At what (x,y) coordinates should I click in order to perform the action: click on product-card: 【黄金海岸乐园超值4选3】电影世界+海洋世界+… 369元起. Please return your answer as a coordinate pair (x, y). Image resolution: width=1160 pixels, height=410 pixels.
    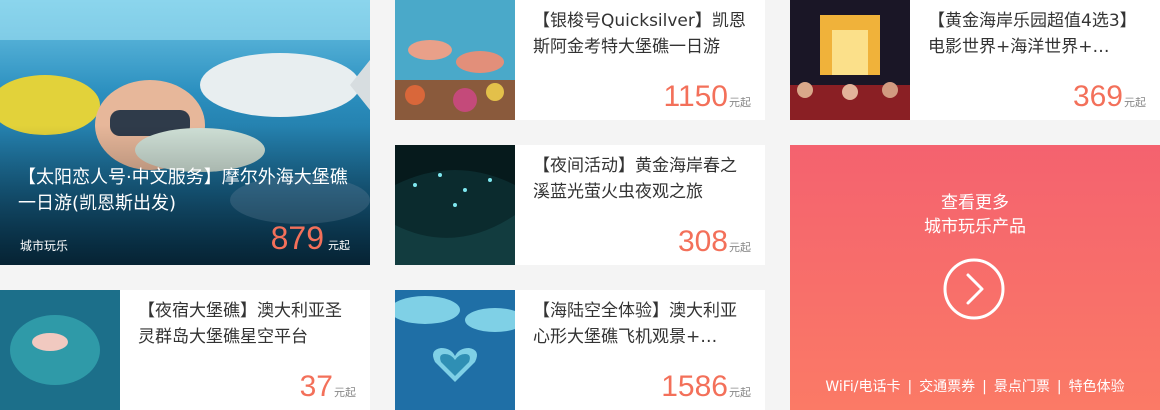
    Looking at the image, I should click on (975, 60).